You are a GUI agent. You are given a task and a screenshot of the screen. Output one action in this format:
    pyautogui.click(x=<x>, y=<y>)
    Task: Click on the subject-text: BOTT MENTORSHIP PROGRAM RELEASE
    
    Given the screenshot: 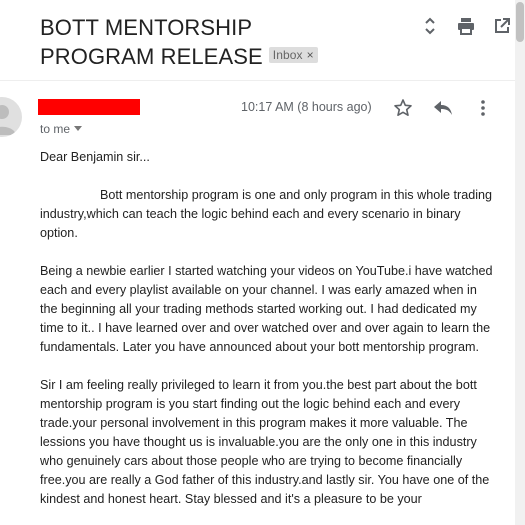 What is the action you would take?
    pyautogui.click(x=151, y=42)
    